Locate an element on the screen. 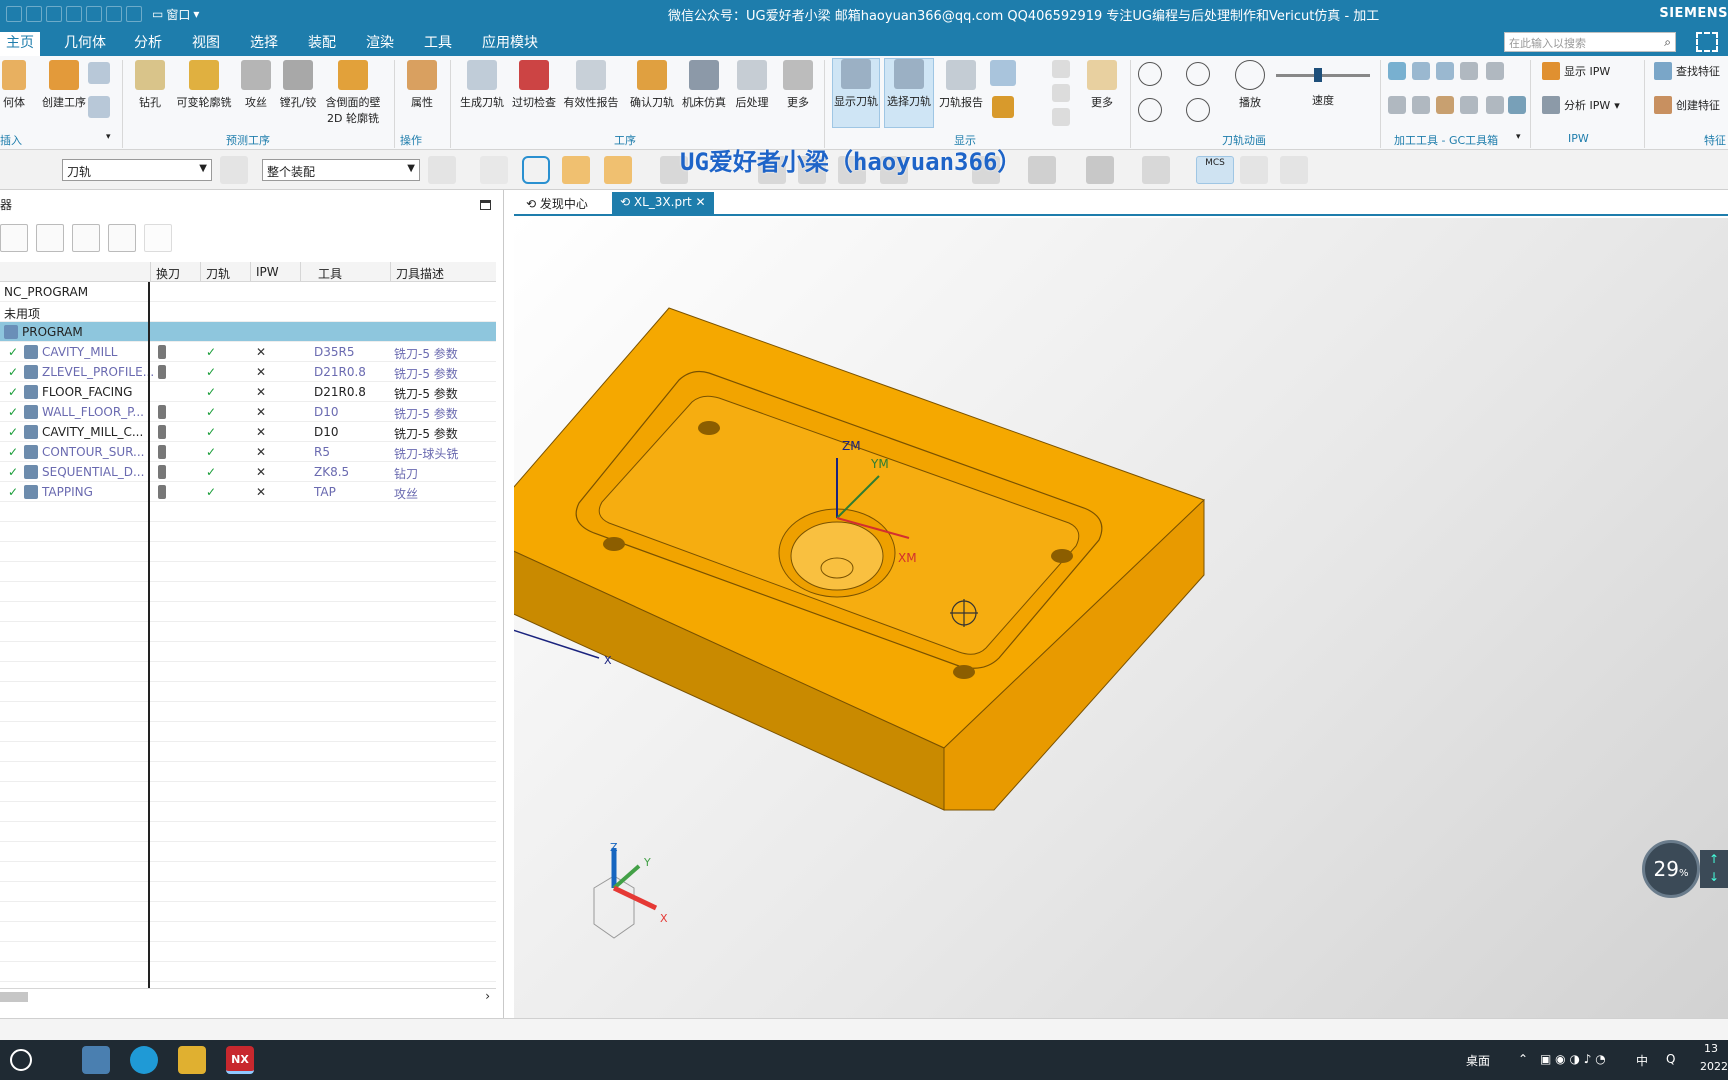 This screenshot has height=1080, width=1728. type-filter-dropdown: 刀轨 ▼ is located at coordinates (137, 170).